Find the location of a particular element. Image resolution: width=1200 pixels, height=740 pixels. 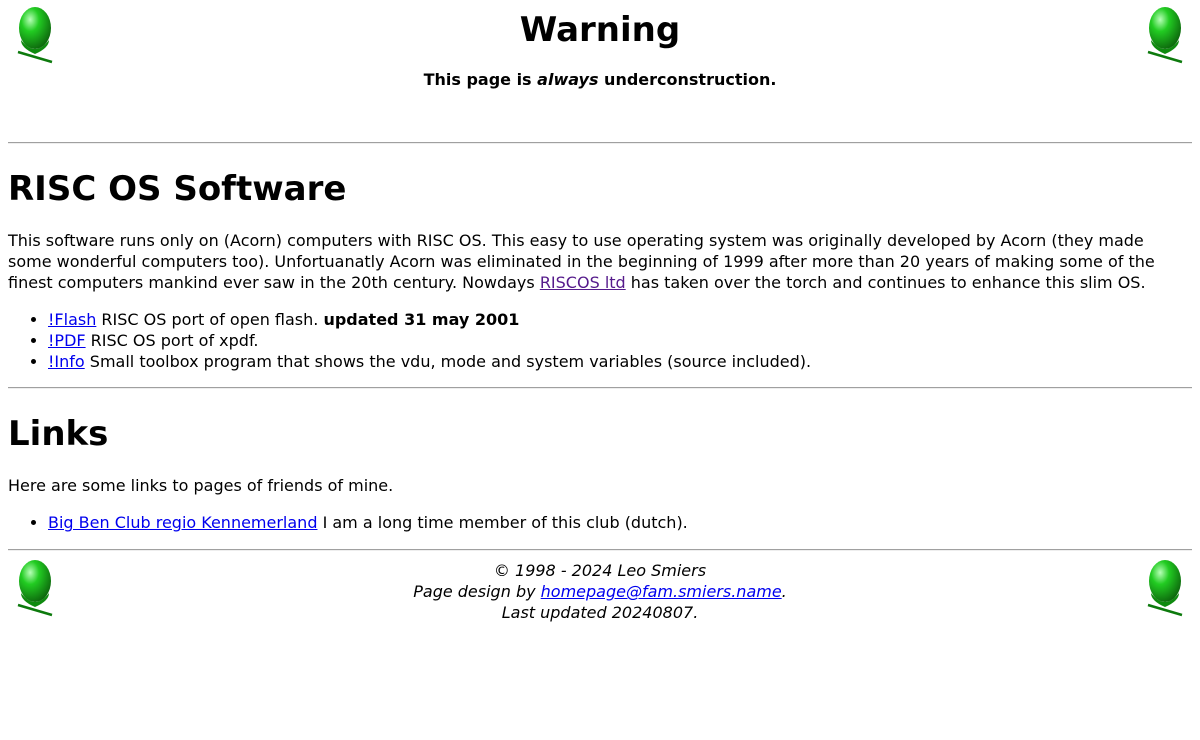

list-item: !PDF RISC OS port of xpdf. is located at coordinates (620, 340).